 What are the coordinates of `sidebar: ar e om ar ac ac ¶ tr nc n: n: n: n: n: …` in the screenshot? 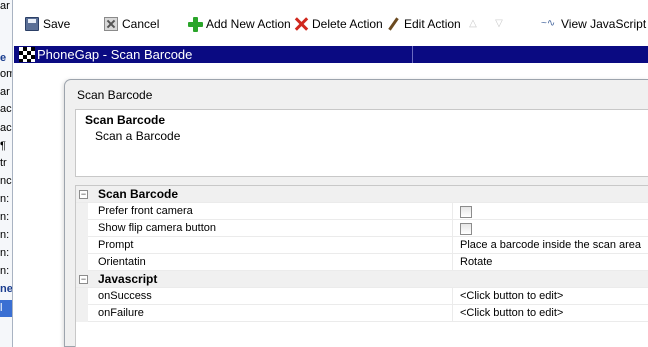 It's located at (6, 173).